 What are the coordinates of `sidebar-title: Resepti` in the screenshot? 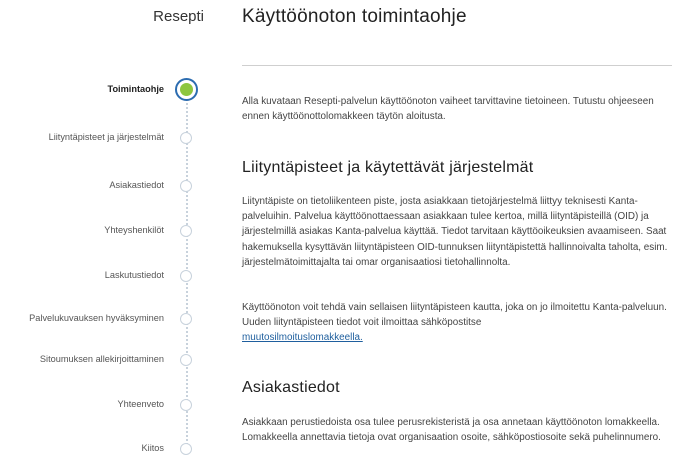 It's located at (178, 16).